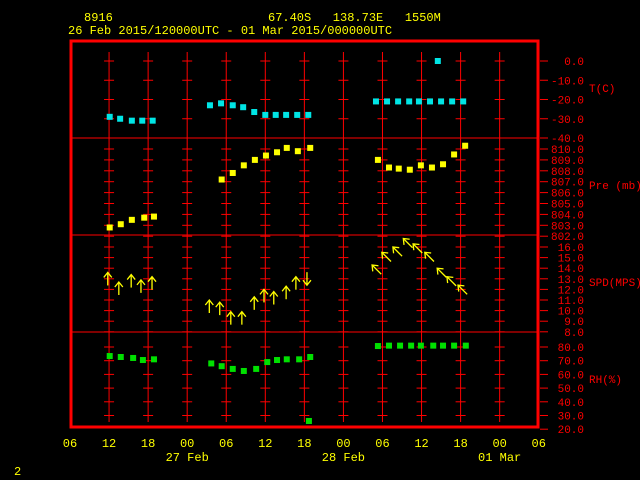 The height and width of the screenshot is (480, 640). I want to click on x-date-label: 27 Feb, so click(187, 458).